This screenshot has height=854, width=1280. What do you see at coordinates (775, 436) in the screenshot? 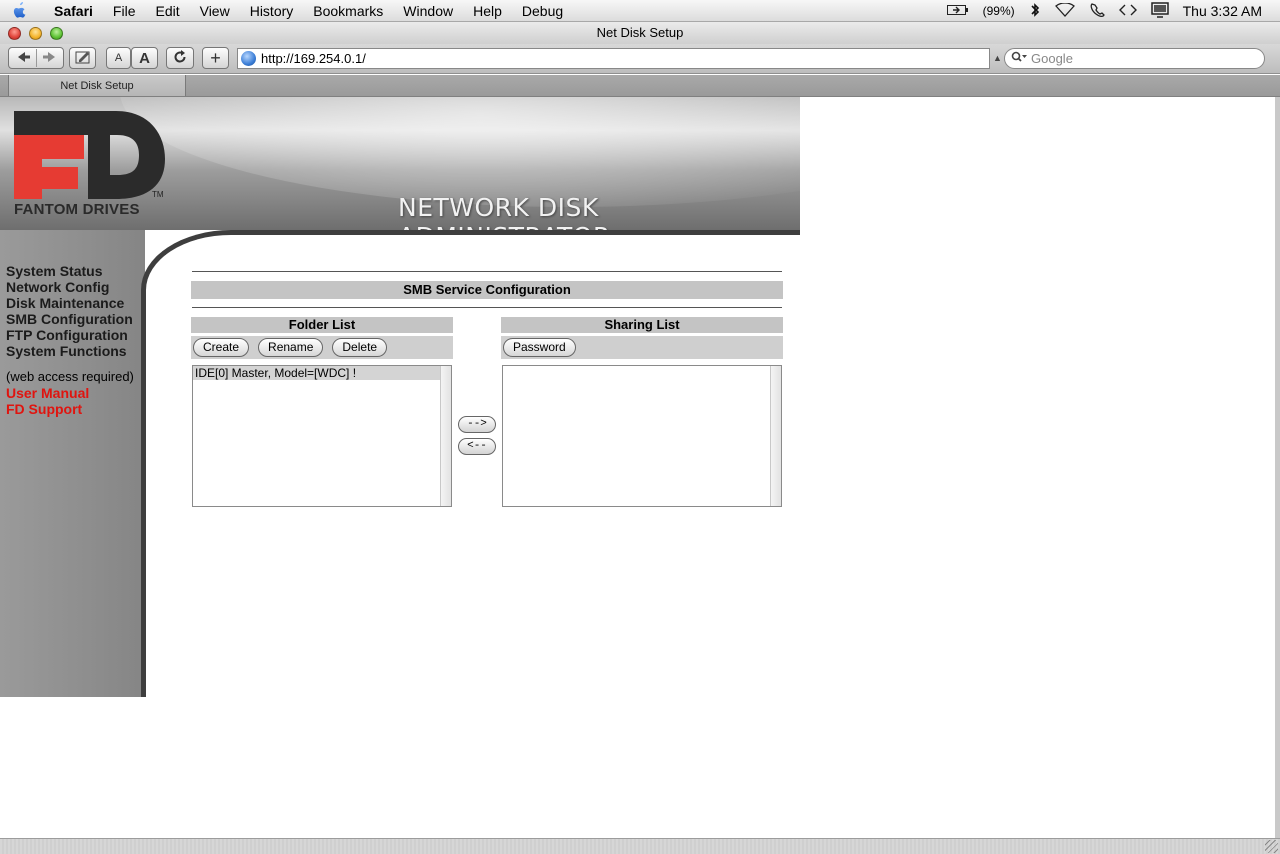
I see `sharing-list-scrollbar` at bounding box center [775, 436].